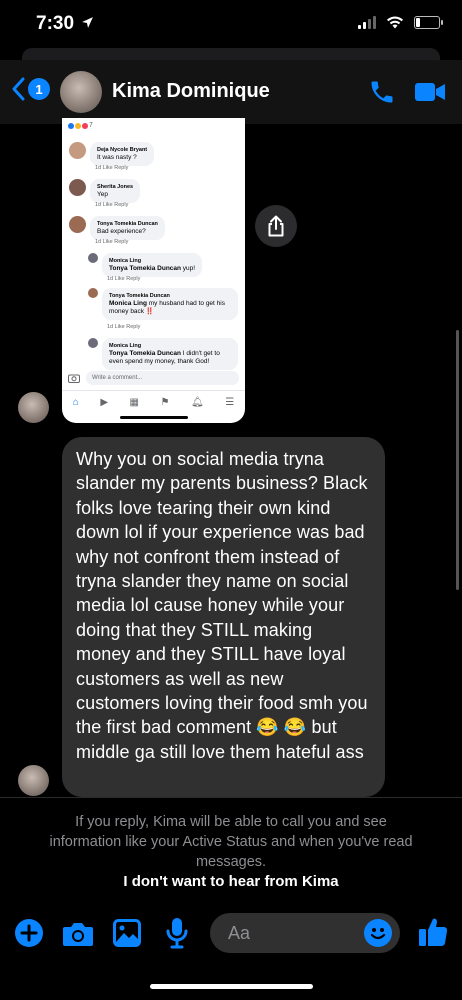  What do you see at coordinates (65, 24) in the screenshot?
I see `status-time: 7:30` at bounding box center [65, 24].